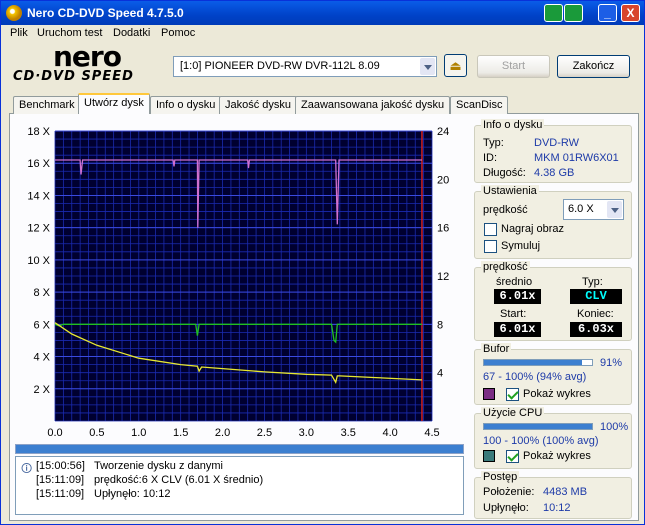 This screenshot has height=525, width=645. What do you see at coordinates (489, 456) in the screenshot?
I see `cpu-color-swatch` at bounding box center [489, 456].